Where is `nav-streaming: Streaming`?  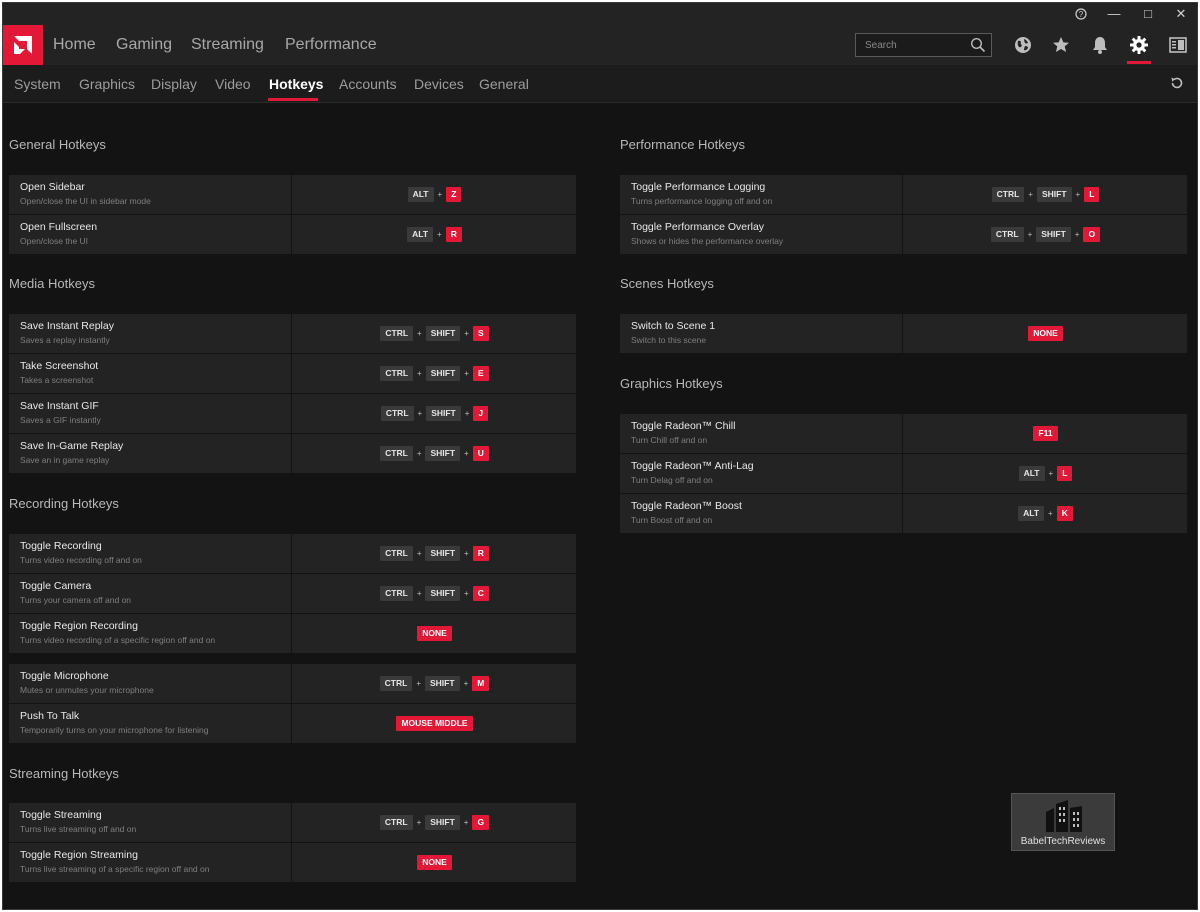
nav-streaming: Streaming is located at coordinates (227, 45).